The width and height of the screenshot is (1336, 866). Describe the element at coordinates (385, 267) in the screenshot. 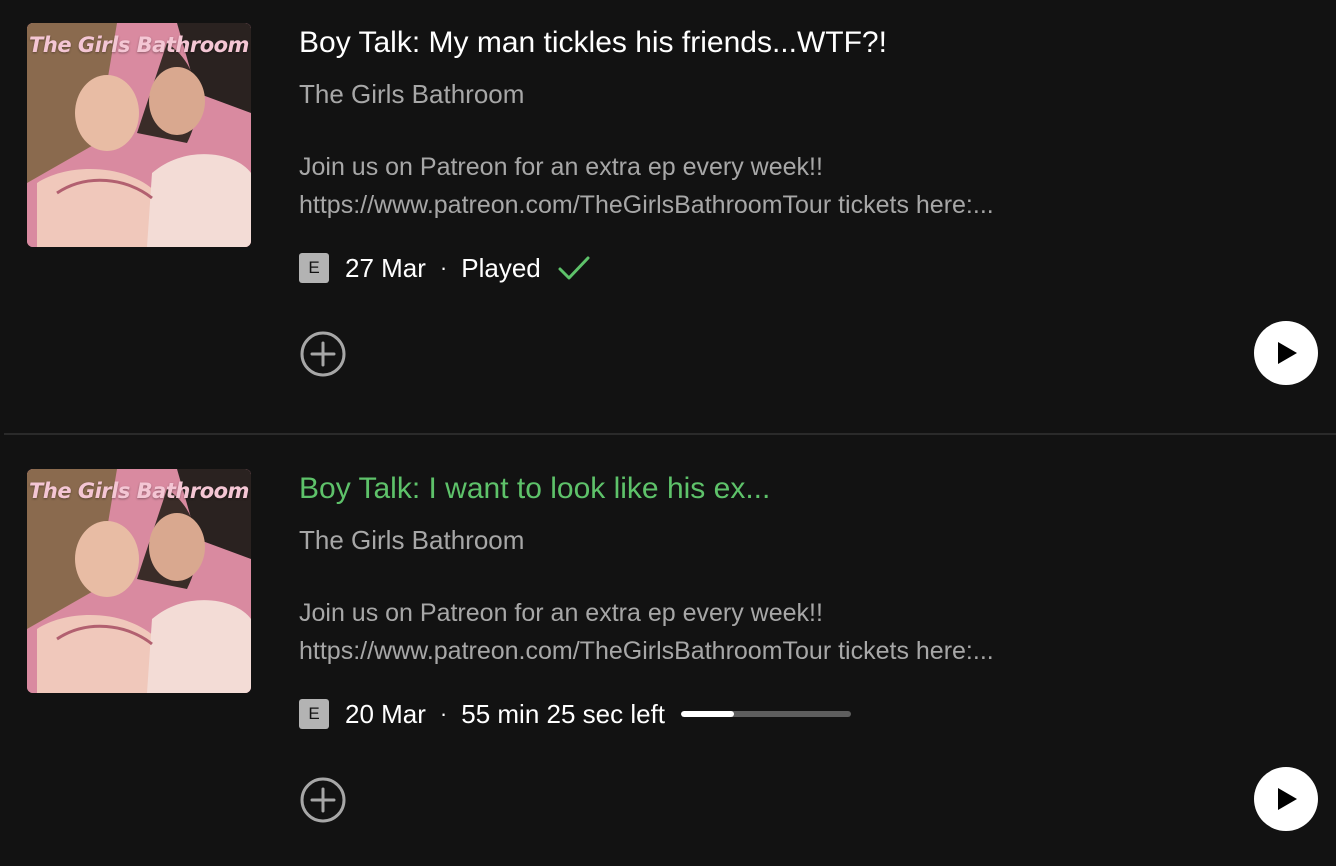

I see `episode-date: 27 Mar` at that location.